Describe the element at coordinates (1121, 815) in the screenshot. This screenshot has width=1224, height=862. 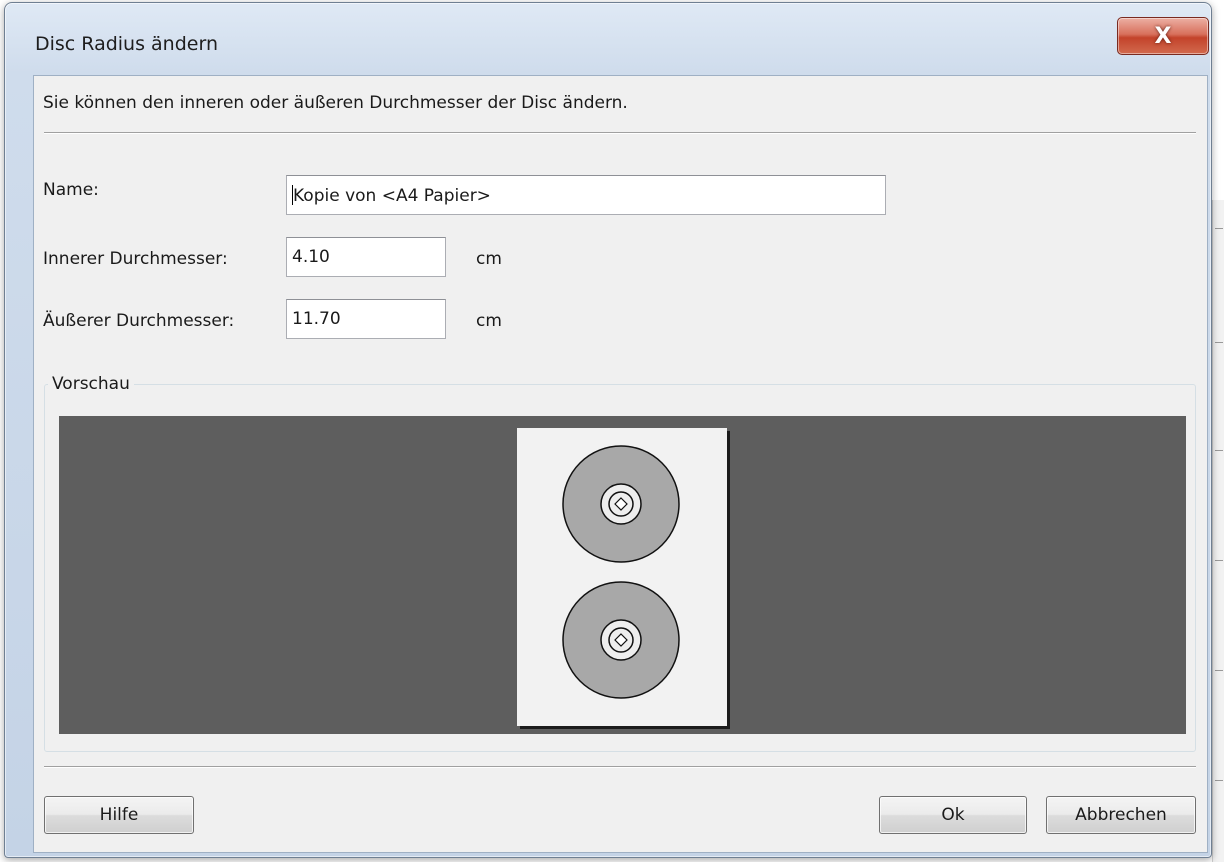
I see `cancel-button: Abbrechen` at that location.